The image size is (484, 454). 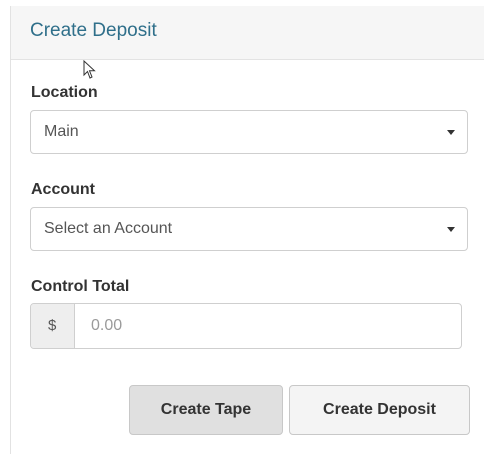 I want to click on create-tape-button: Create Tape, so click(x=206, y=410).